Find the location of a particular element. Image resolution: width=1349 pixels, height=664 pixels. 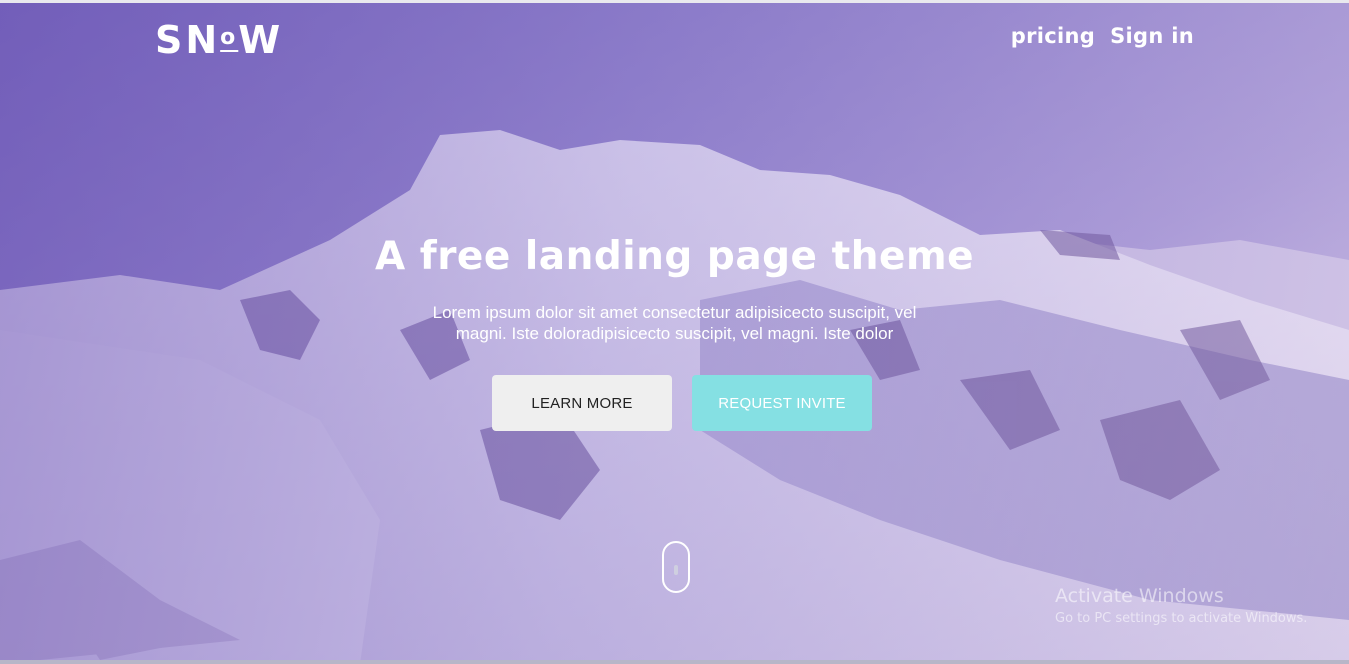

taskbar-edge is located at coordinates (674, 662).